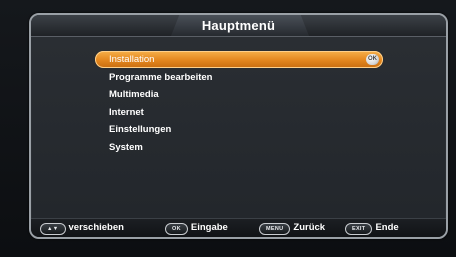  I want to click on window-title: Hauptmenü, so click(238, 25).